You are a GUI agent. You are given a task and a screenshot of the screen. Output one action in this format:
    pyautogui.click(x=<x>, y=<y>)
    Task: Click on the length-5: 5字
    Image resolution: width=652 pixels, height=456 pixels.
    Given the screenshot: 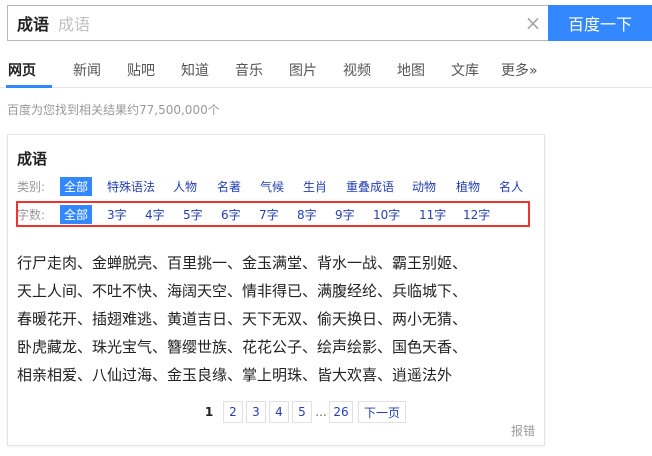 What is the action you would take?
    pyautogui.click(x=193, y=214)
    